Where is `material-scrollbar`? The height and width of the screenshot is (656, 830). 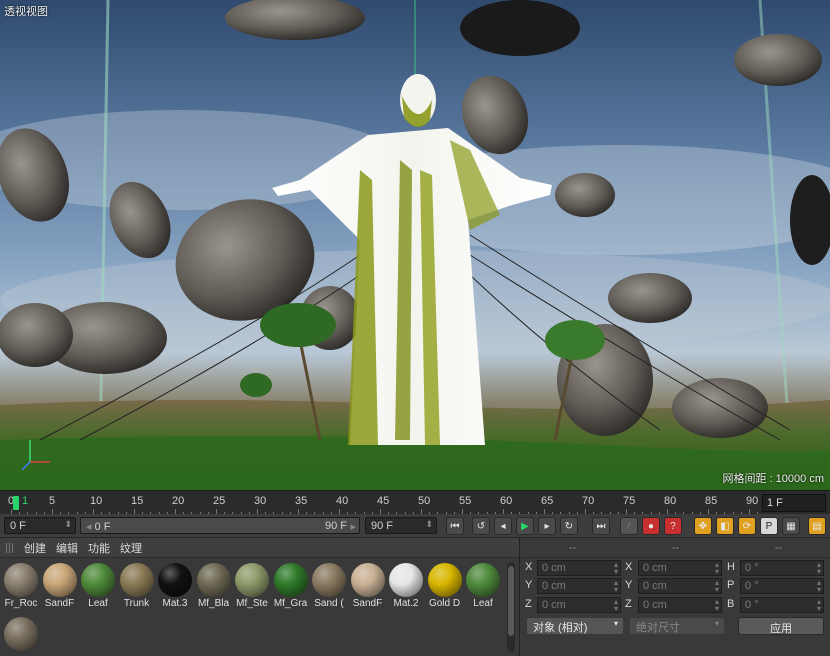
material-scrollbar is located at coordinates (511, 607).